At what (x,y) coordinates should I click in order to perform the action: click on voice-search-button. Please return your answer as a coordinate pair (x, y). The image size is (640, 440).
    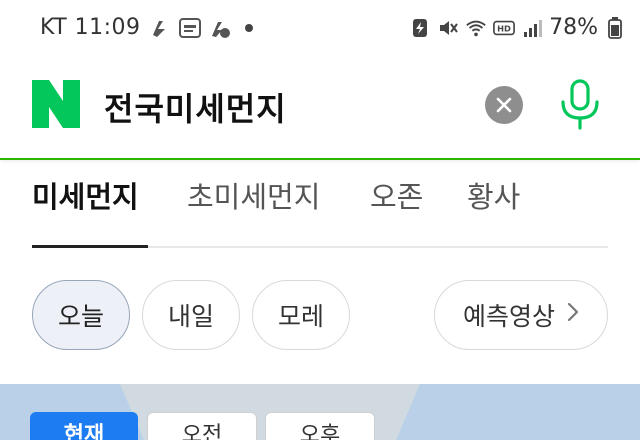
    Looking at the image, I should click on (580, 104).